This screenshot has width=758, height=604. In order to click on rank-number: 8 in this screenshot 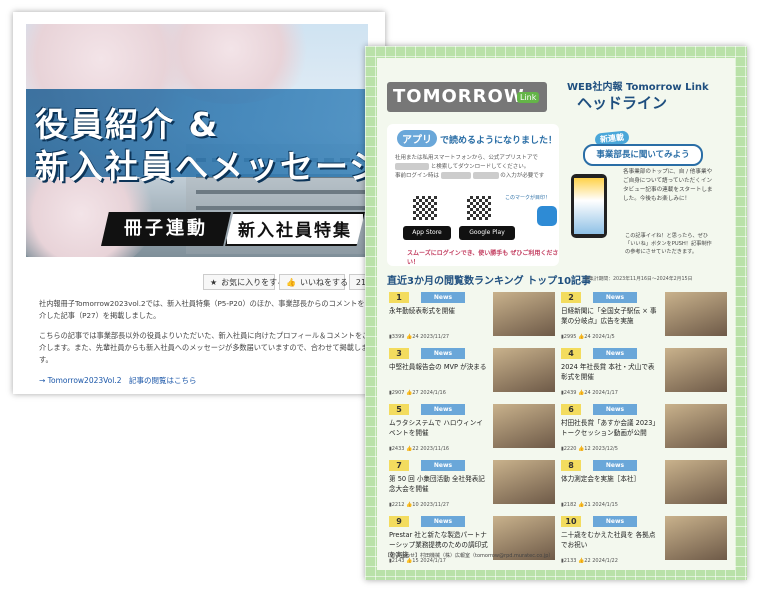, I will do `click(571, 465)`.